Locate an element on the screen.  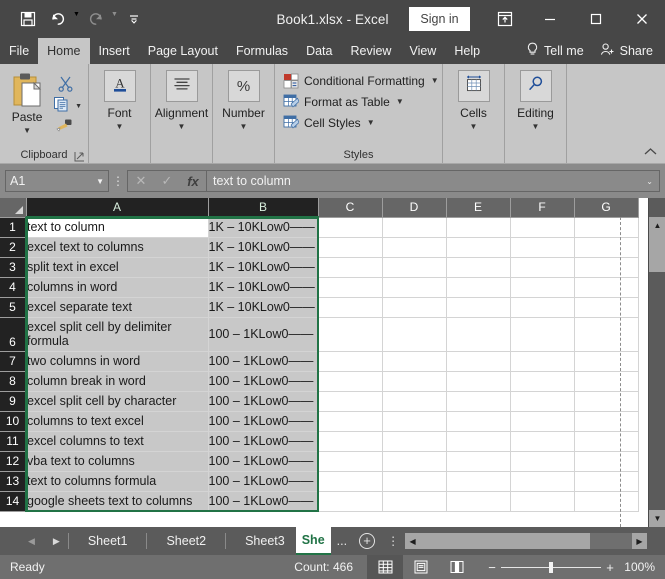
cell-g2 is located at coordinates (606, 247).